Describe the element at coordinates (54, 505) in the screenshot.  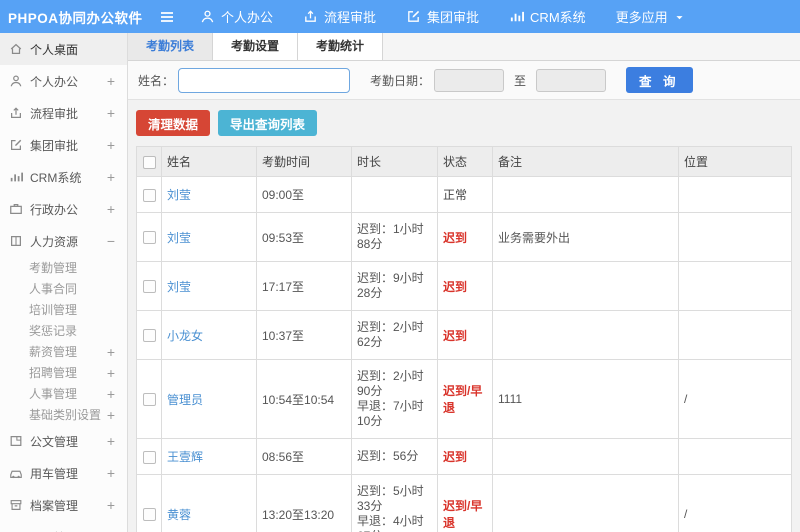
I see `sidebar-item-label: 档案管理` at that location.